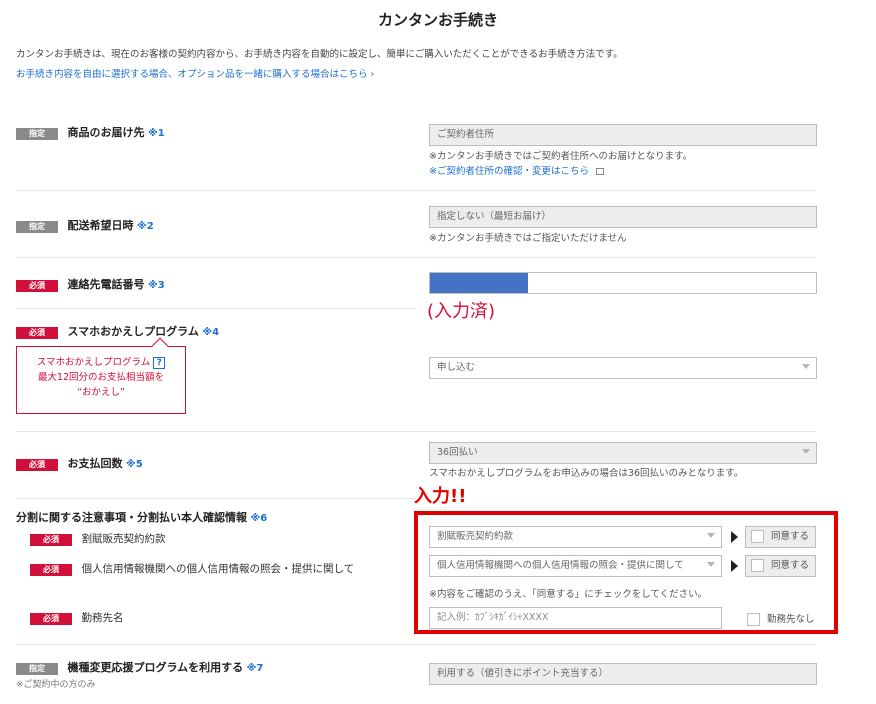 The width and height of the screenshot is (876, 704). What do you see at coordinates (440, 496) in the screenshot?
I see `input-required-annotation: 入力!!` at bounding box center [440, 496].